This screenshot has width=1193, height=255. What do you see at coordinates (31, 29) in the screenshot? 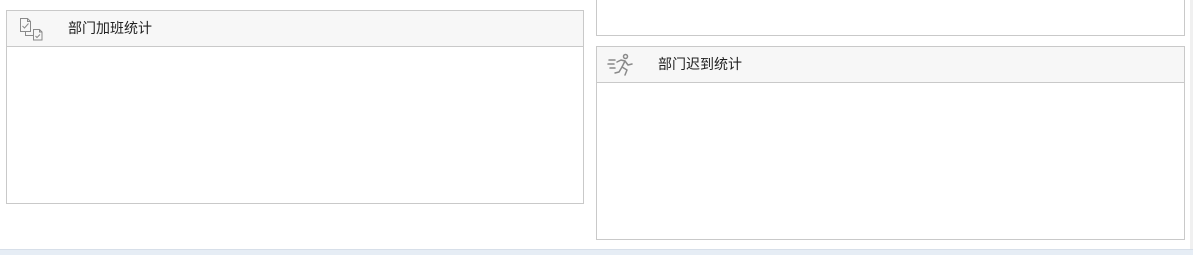
I see `documents-check-icon` at bounding box center [31, 29].